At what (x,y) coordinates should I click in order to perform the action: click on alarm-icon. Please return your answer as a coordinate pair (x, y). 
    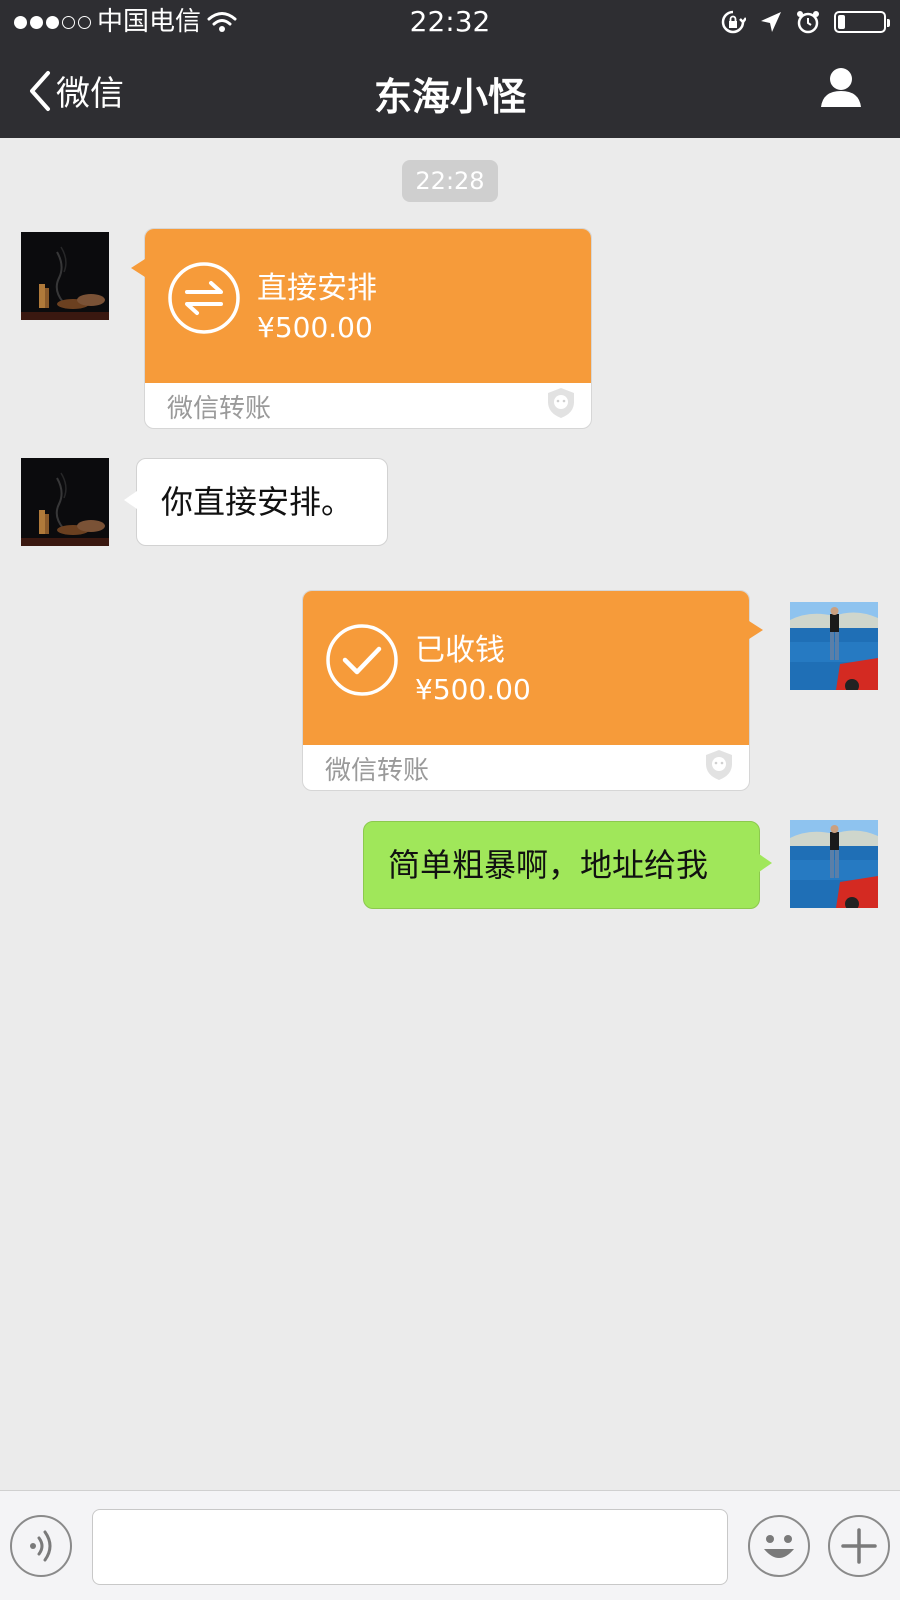
    Looking at the image, I should click on (808, 22).